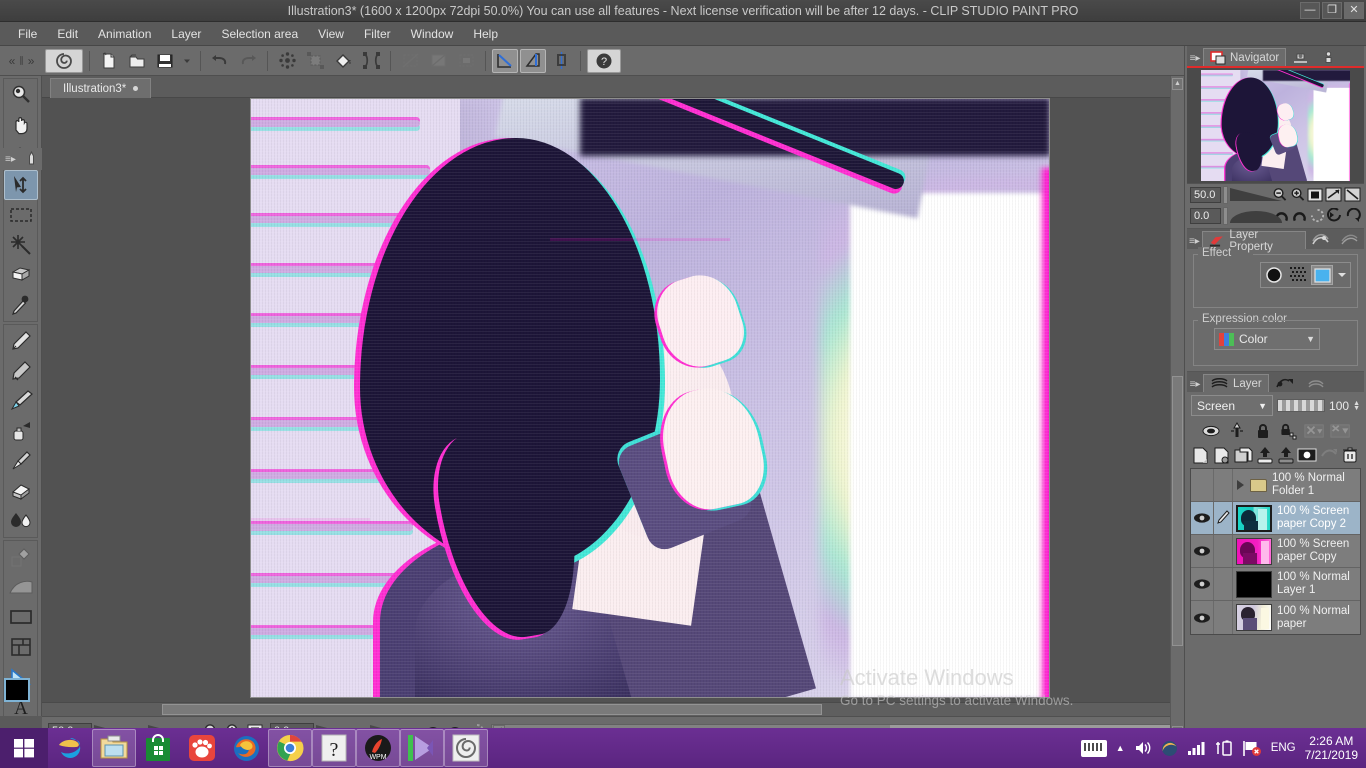 The image size is (1366, 768). Describe the element at coordinates (1353, 216) in the screenshot. I see `navigator-preview-refresh-button` at that location.